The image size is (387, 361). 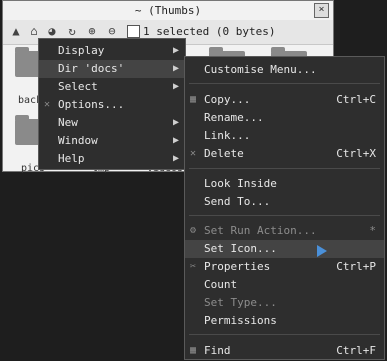 I want to click on up-icon: ▲, so click(x=16, y=31).